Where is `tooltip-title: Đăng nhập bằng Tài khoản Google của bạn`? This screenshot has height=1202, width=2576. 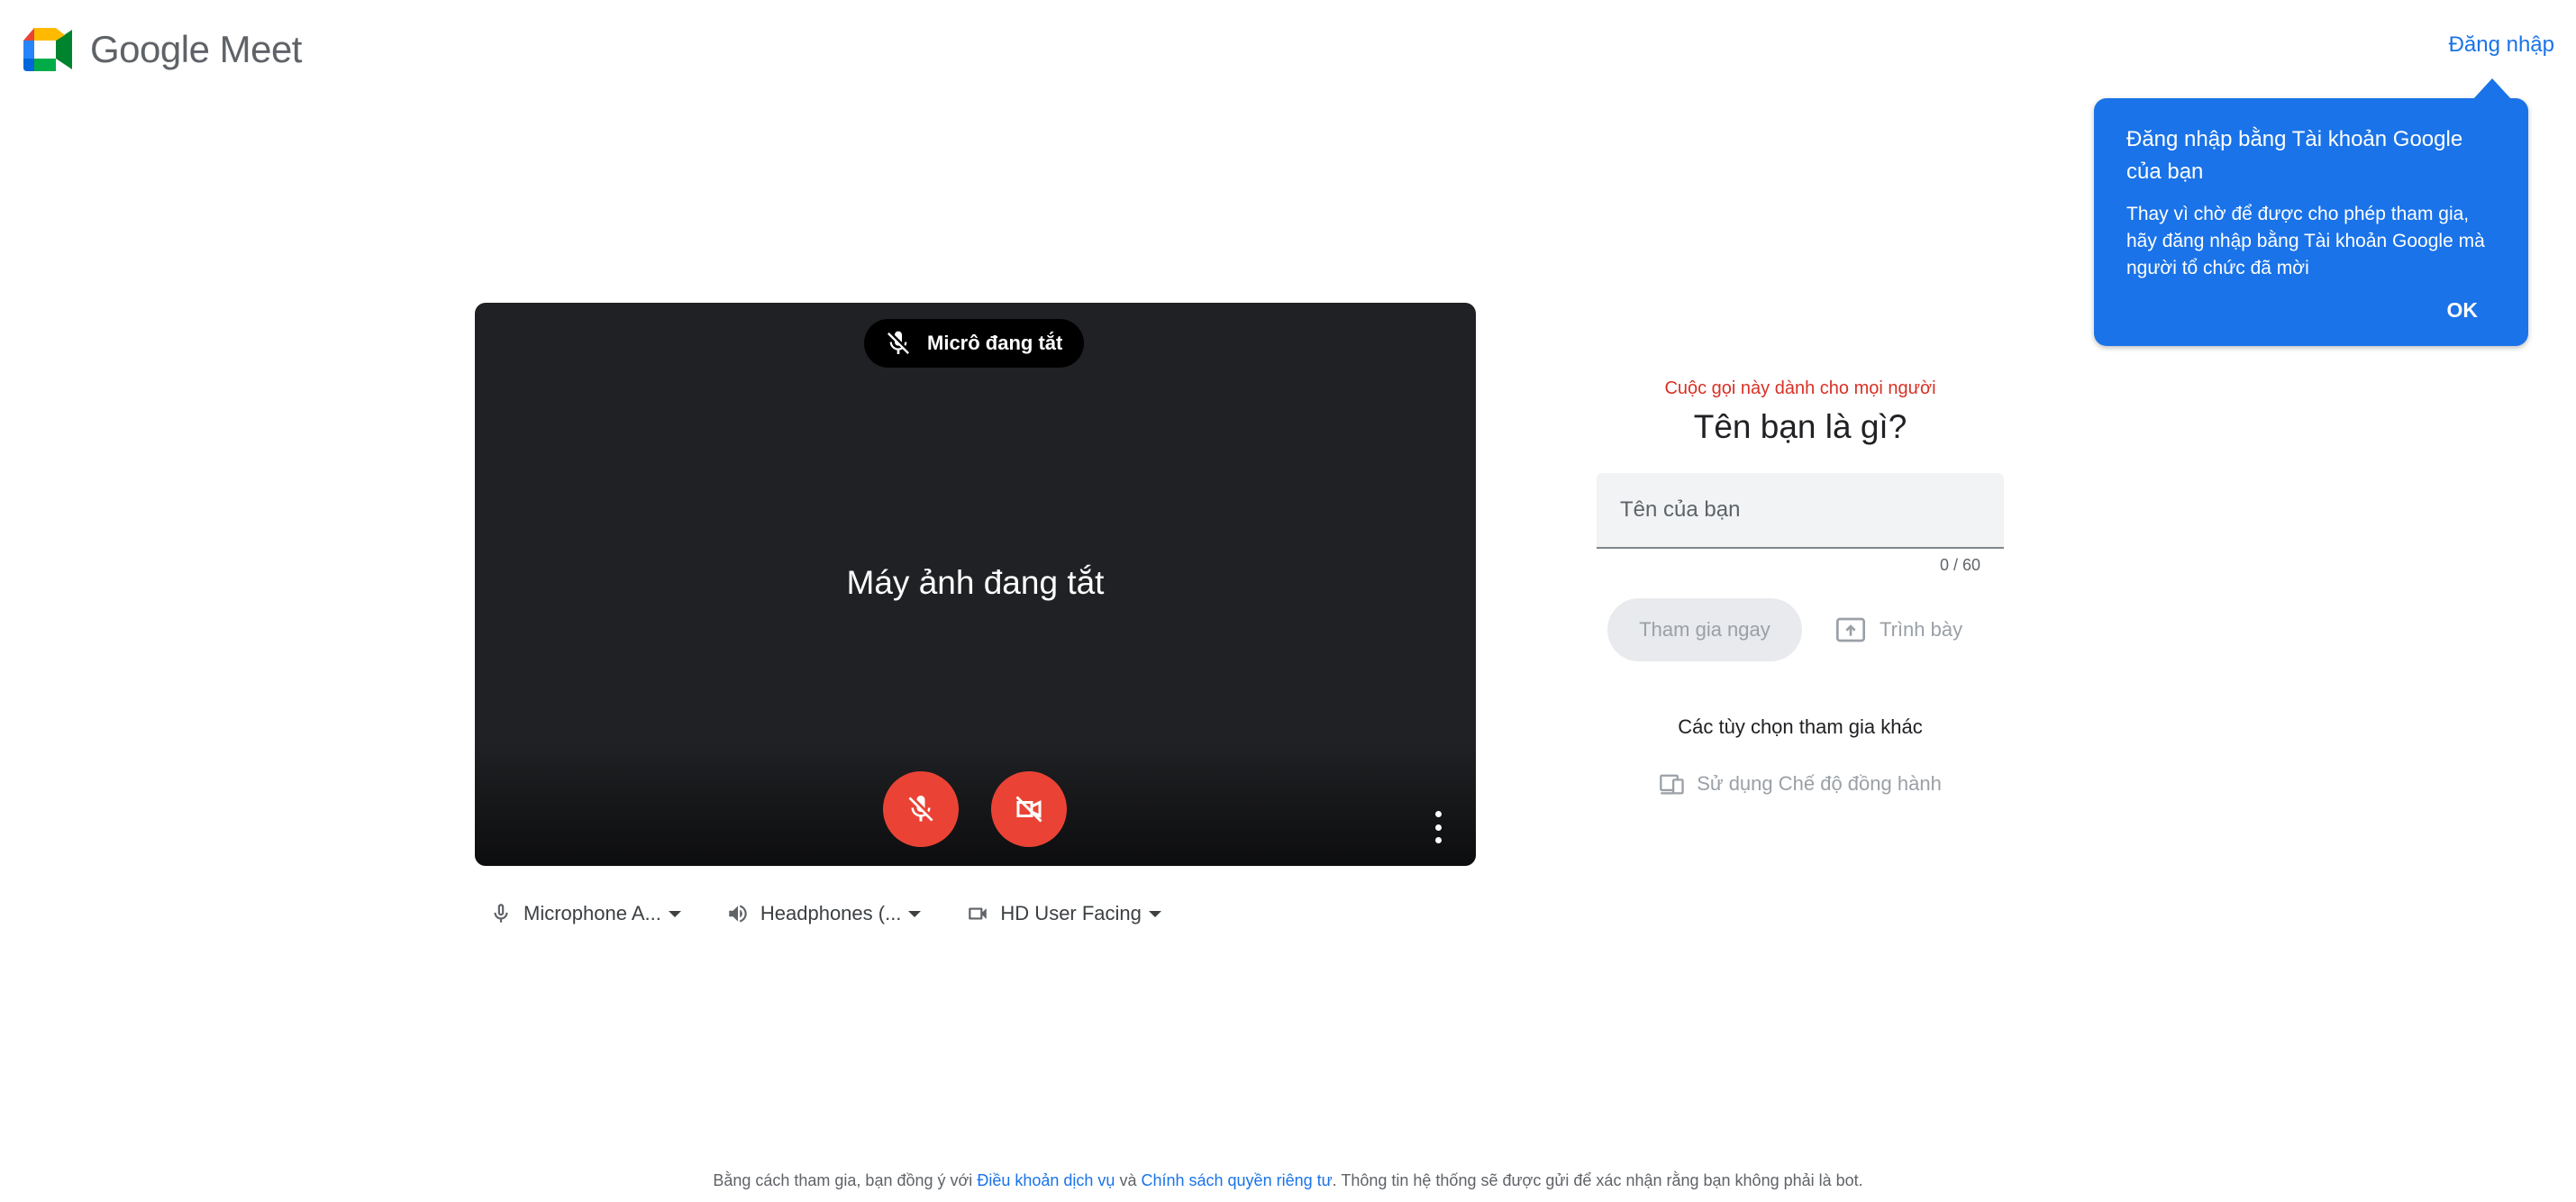 tooltip-title: Đăng nhập bằng Tài khoản Google của bạn is located at coordinates (2294, 155).